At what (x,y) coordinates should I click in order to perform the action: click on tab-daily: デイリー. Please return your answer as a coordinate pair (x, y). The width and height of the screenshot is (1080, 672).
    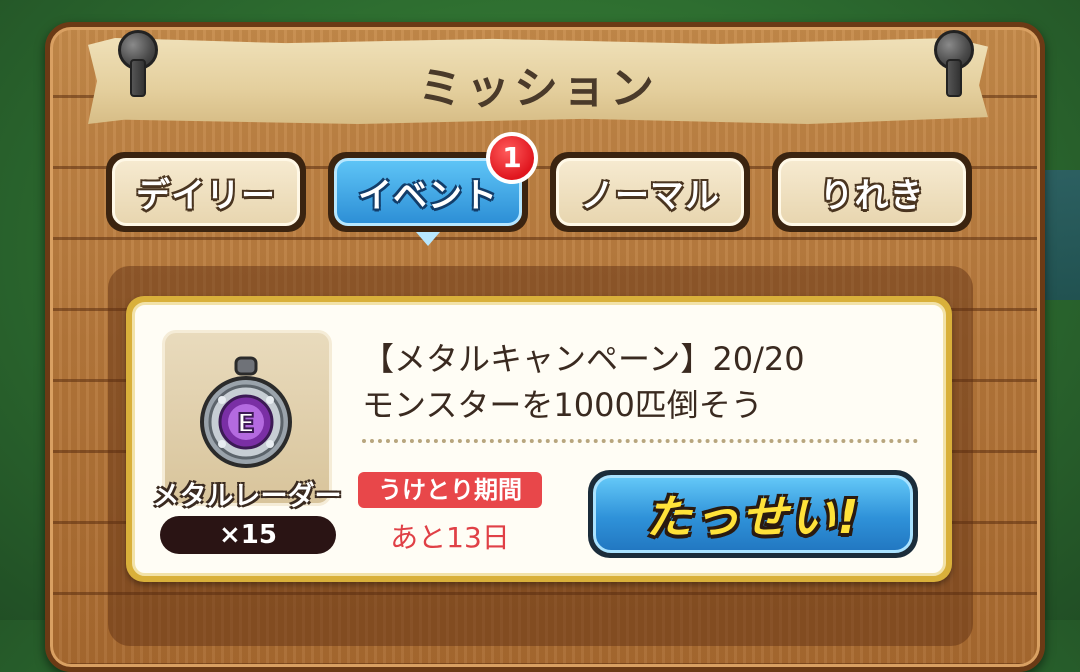
    Looking at the image, I should click on (206, 192).